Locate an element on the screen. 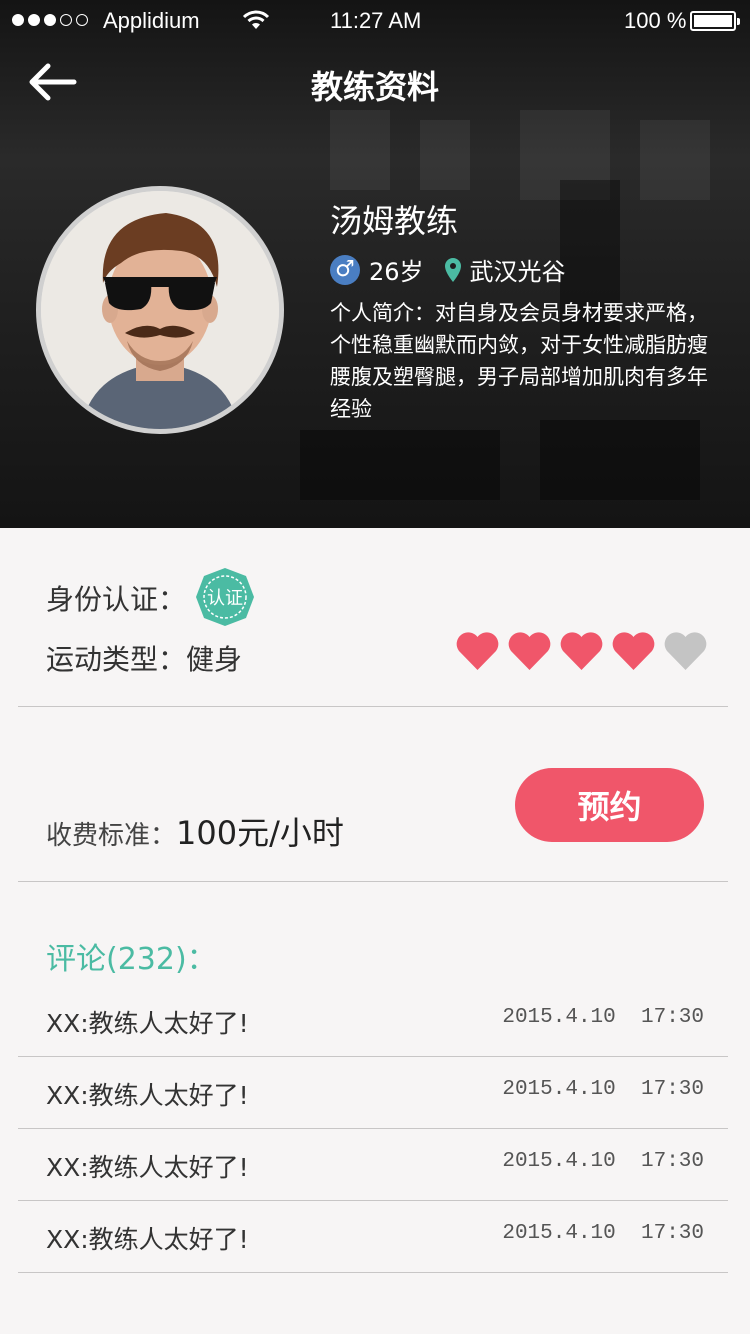 The image size is (750, 1334). wifi-icon is located at coordinates (256, 23).